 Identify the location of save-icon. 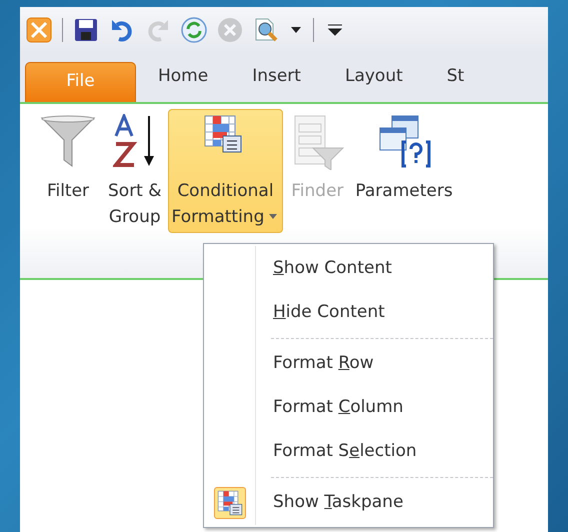
(86, 30).